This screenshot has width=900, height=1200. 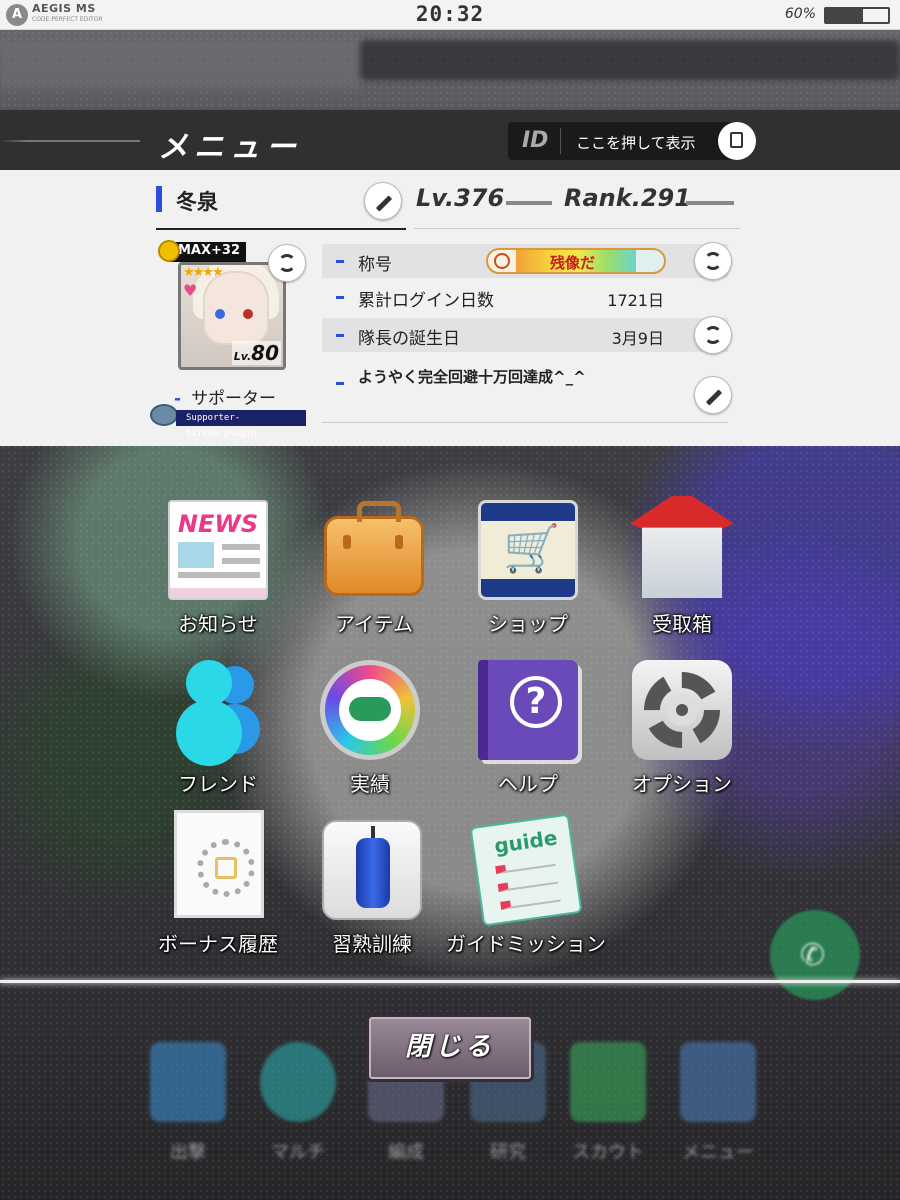 What do you see at coordinates (630, 60) in the screenshot?
I see `background-resource-bar` at bounding box center [630, 60].